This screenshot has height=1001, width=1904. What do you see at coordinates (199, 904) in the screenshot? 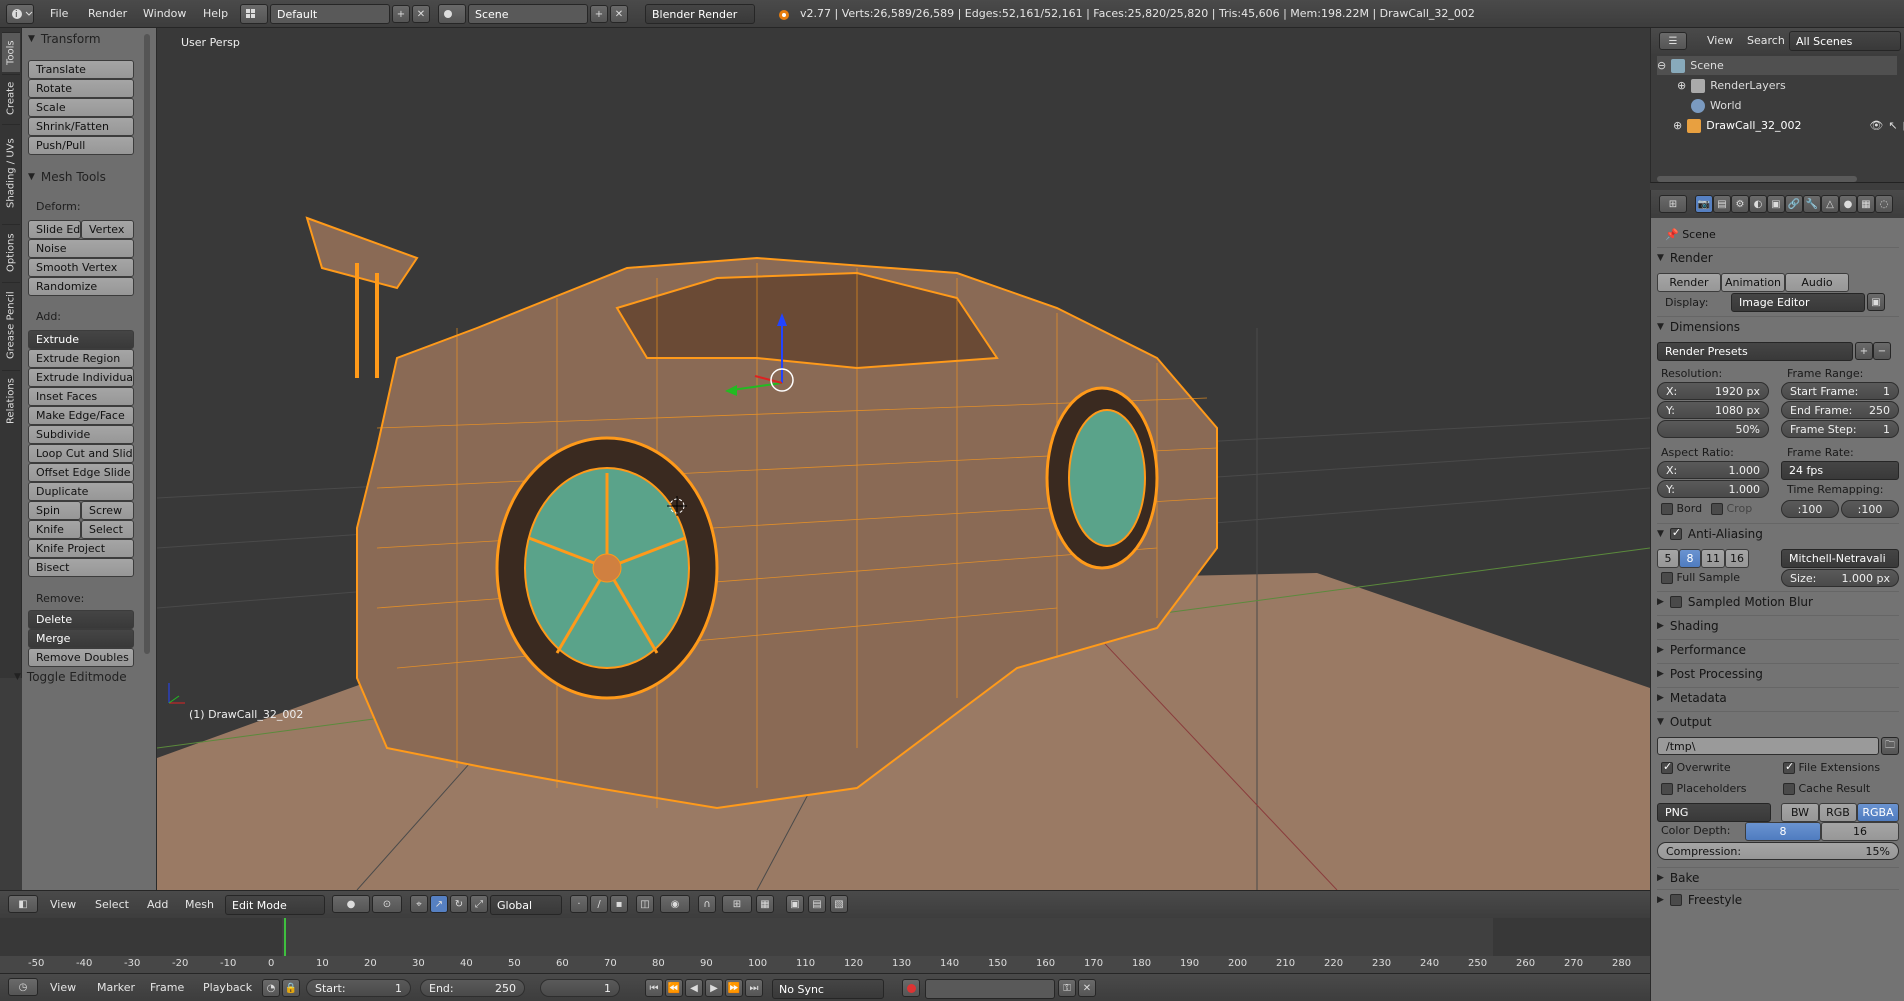
I see `menu-mesh: Mesh` at bounding box center [199, 904].